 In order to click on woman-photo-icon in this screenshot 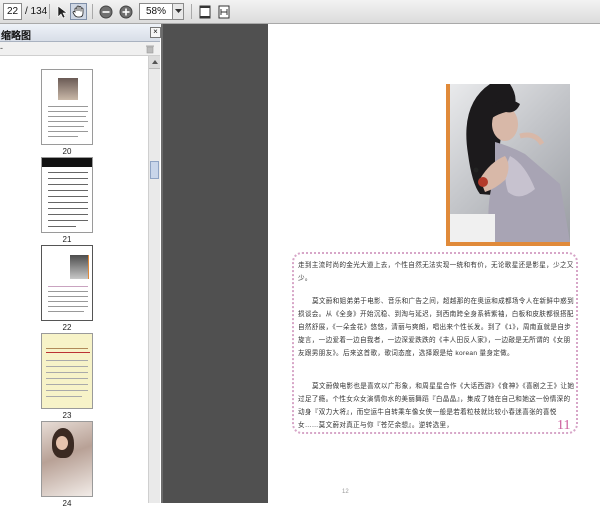, I will do `click(510, 163)`.